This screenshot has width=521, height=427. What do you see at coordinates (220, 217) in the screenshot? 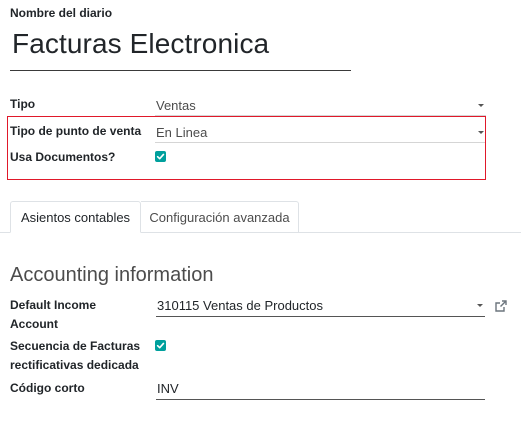
I see `tab-configuracion-avanzada: Configuración avanzada` at bounding box center [220, 217].